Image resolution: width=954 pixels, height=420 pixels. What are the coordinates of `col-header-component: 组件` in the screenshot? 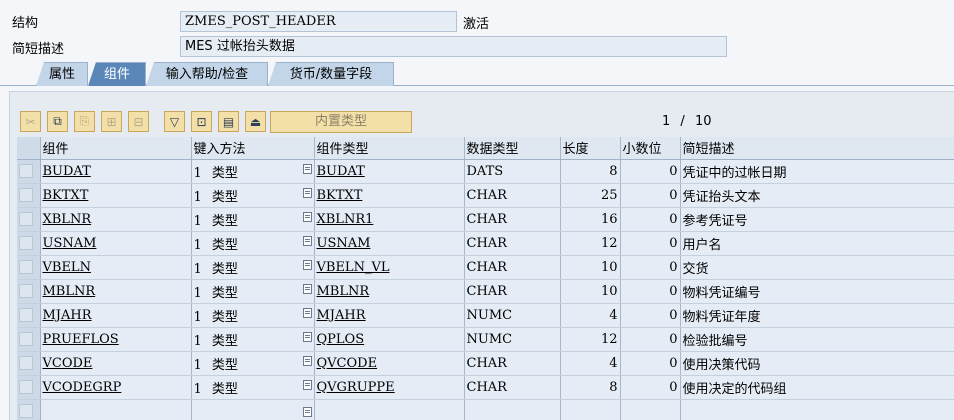 It's located at (116, 148).